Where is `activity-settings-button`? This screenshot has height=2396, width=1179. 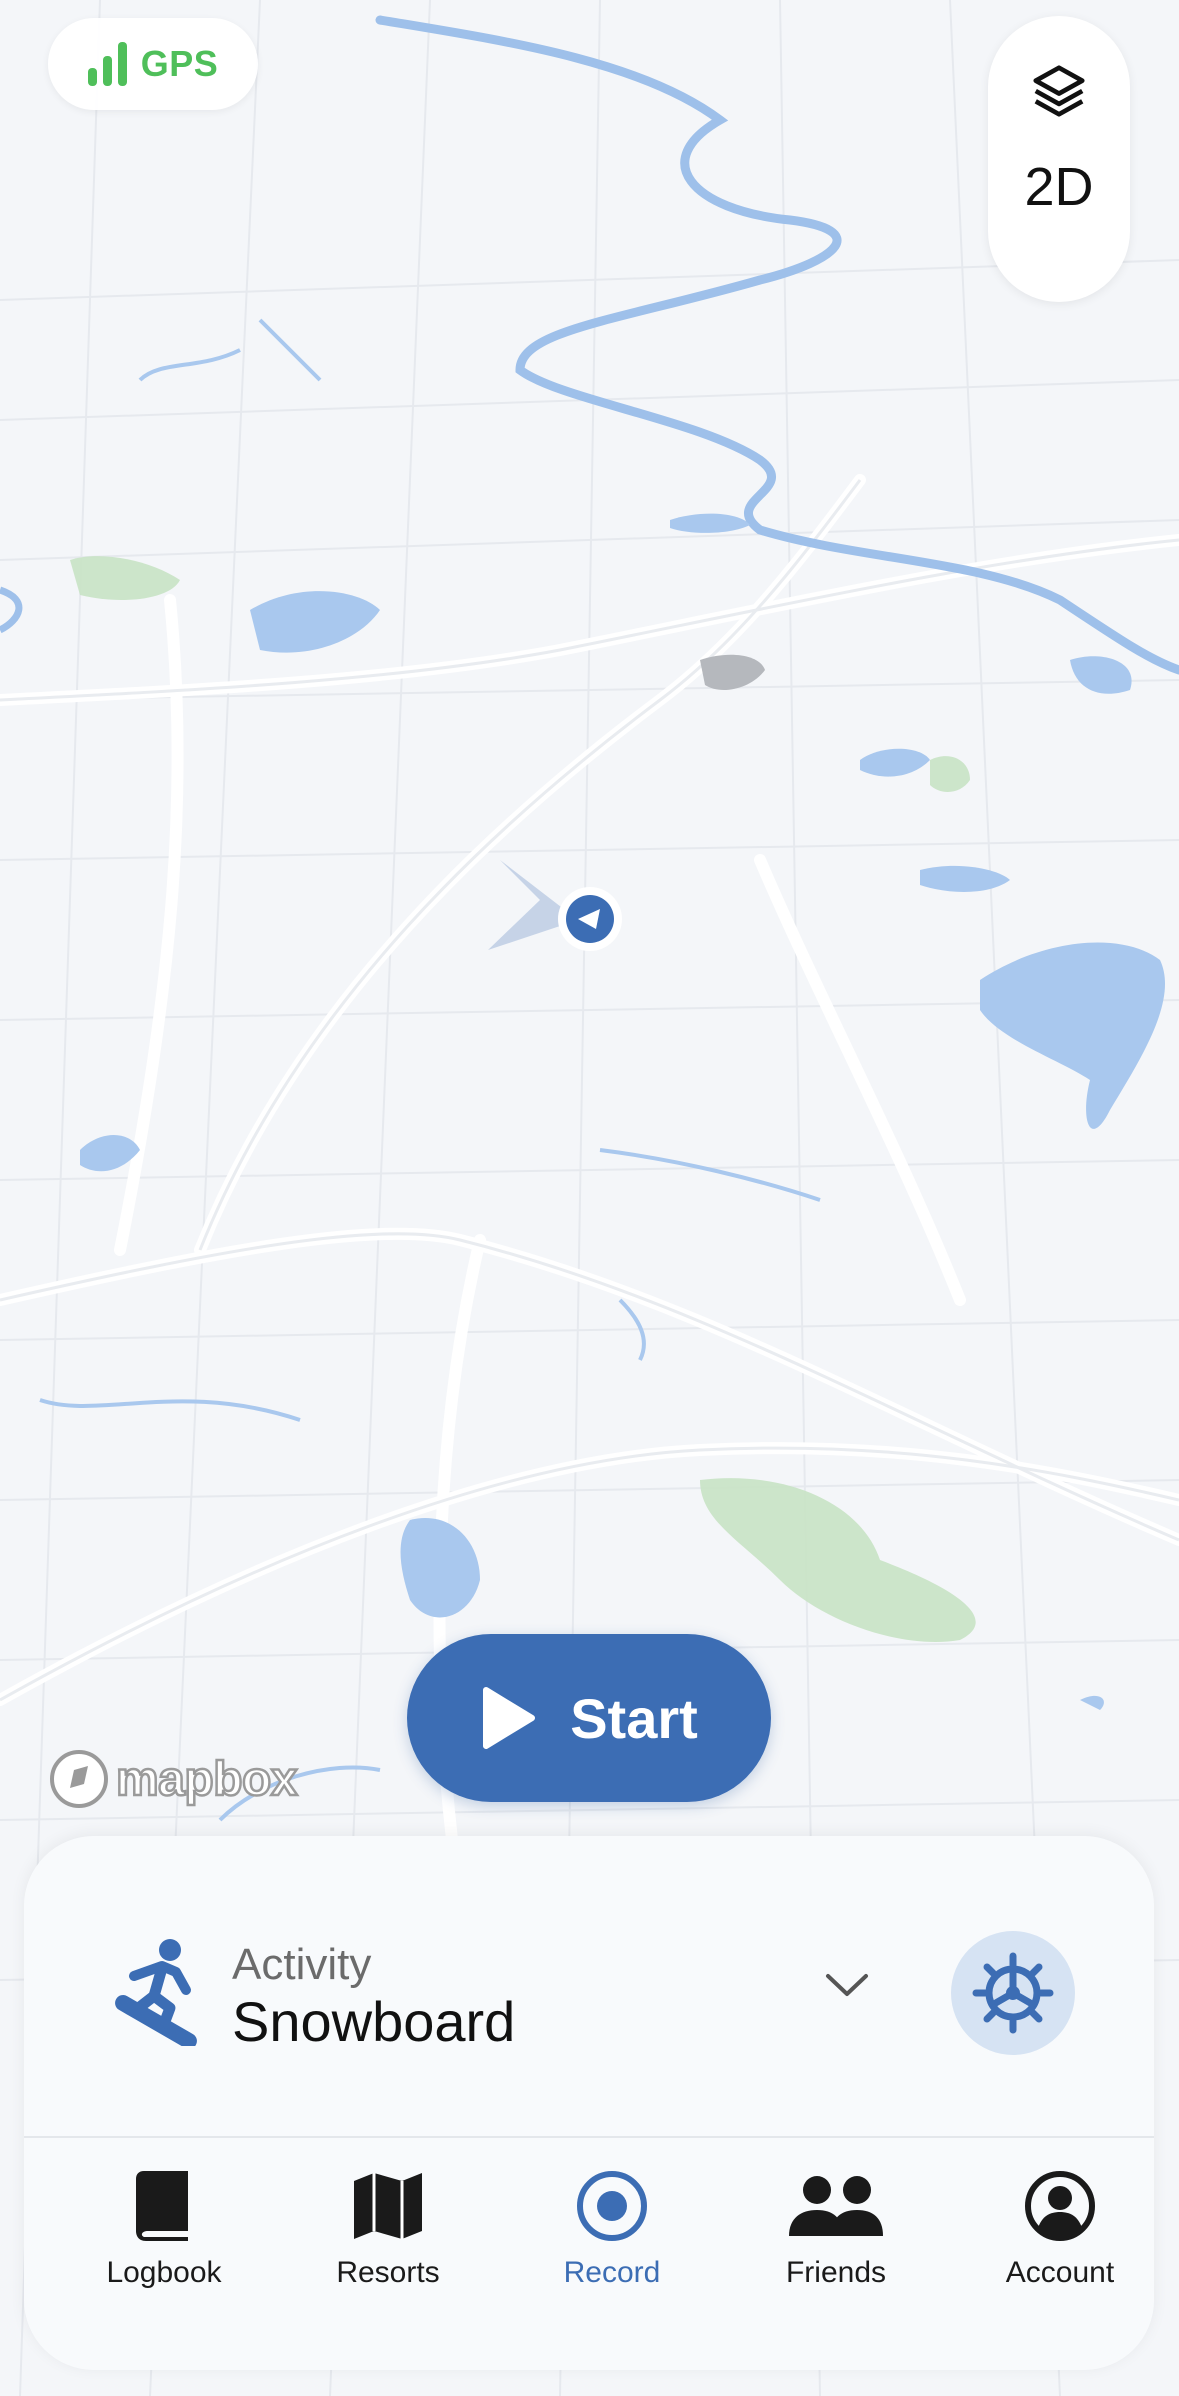 activity-settings-button is located at coordinates (1013, 1993).